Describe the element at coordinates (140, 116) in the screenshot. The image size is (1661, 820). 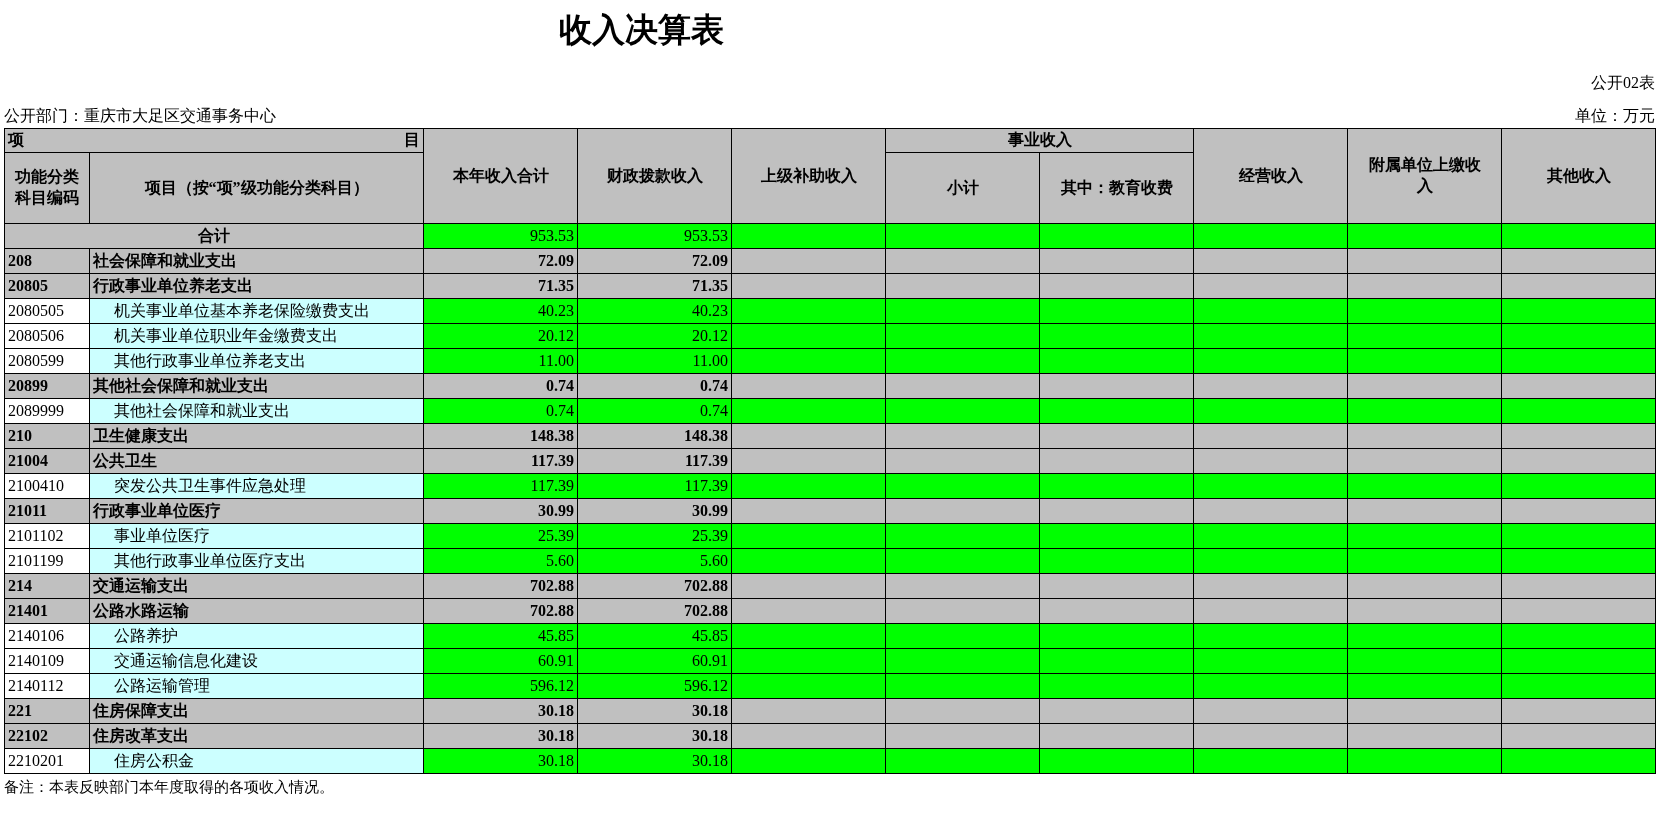
I see `department-label: 公开部门：重庆市大足区交通事务中心` at that location.